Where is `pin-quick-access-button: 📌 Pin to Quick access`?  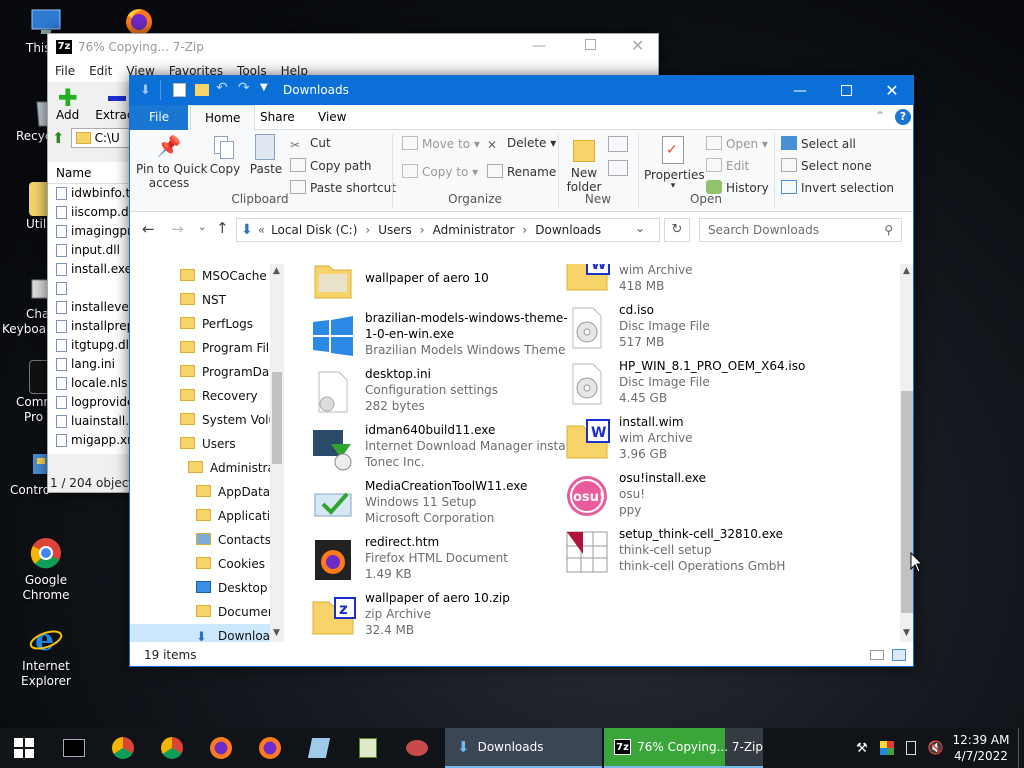
pin-quick-access-button: 📌 Pin to Quick access is located at coordinates (172, 162).